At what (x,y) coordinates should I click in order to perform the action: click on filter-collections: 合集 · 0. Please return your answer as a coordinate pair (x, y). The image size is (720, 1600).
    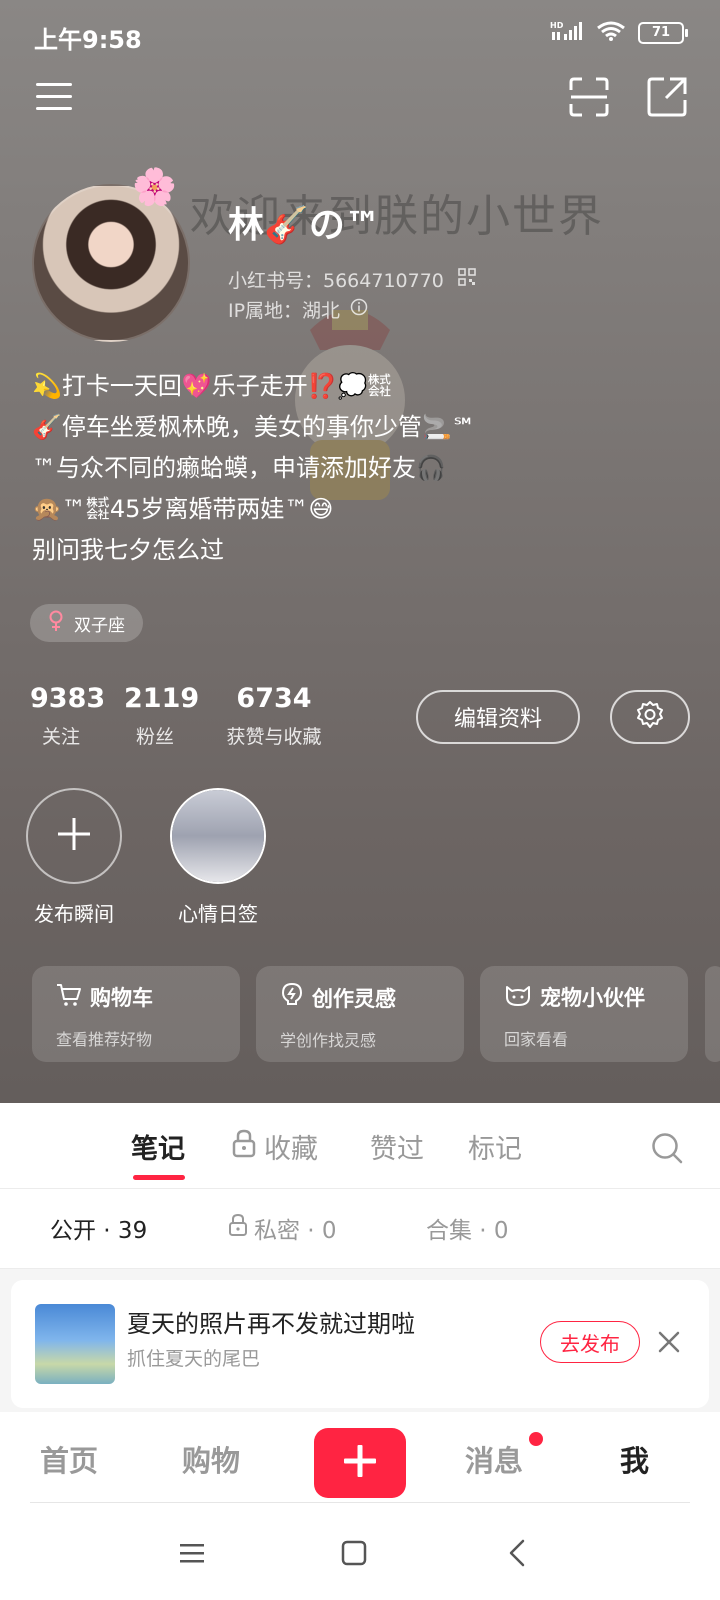
    Looking at the image, I should click on (467, 1228).